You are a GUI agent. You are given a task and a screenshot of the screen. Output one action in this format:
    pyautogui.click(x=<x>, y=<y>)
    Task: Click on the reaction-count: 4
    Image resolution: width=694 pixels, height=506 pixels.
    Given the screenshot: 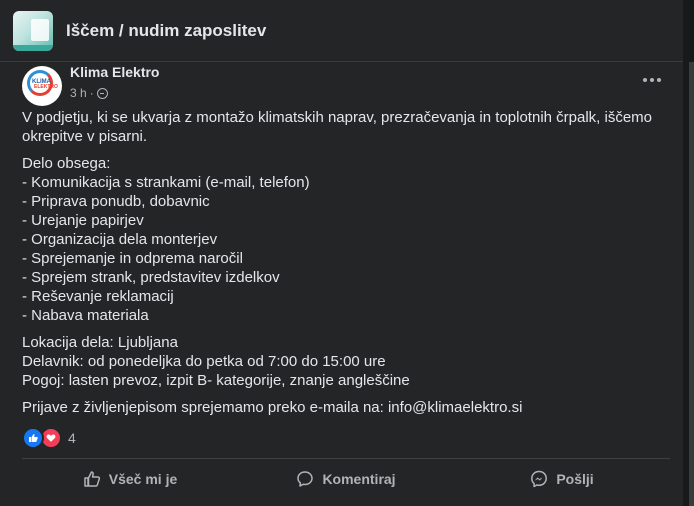 What is the action you would take?
    pyautogui.click(x=72, y=438)
    